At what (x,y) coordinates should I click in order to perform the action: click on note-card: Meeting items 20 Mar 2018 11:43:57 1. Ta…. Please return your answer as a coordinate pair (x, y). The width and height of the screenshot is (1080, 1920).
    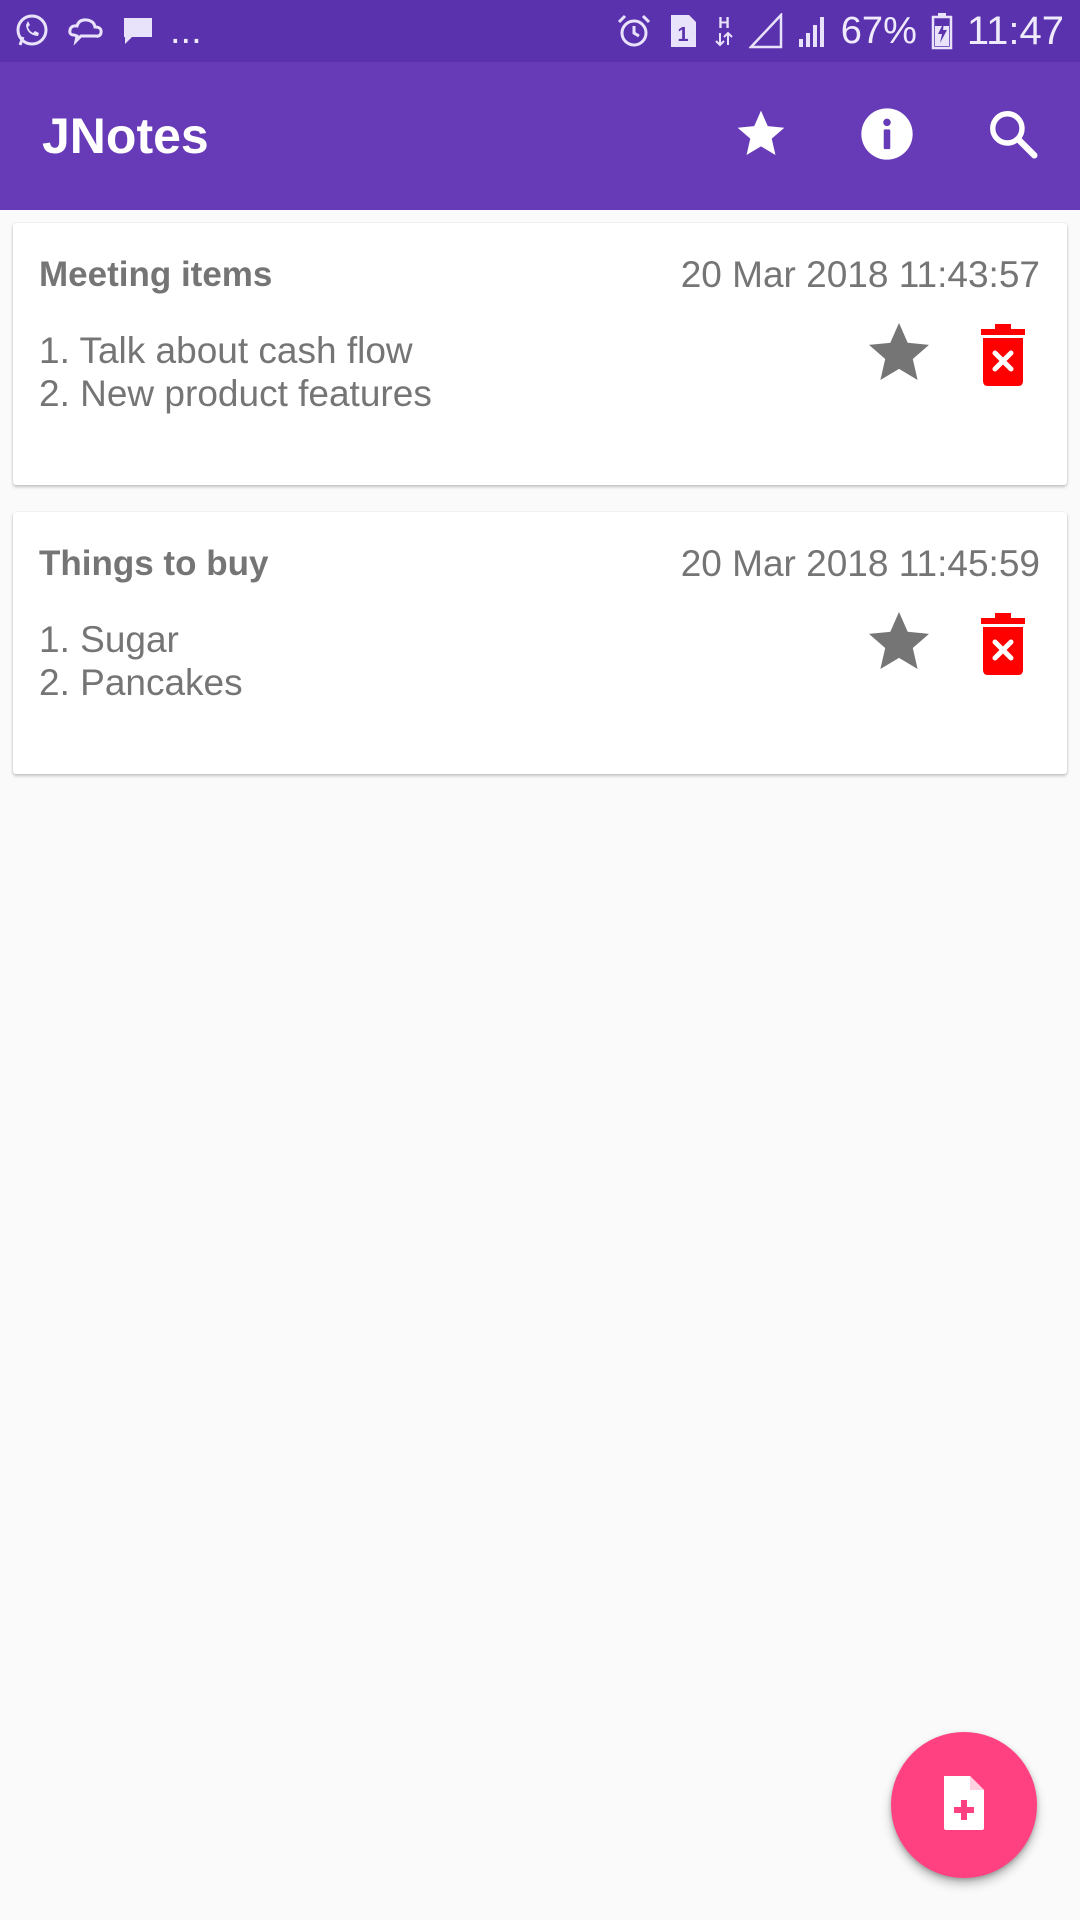
    Looking at the image, I should click on (540, 354).